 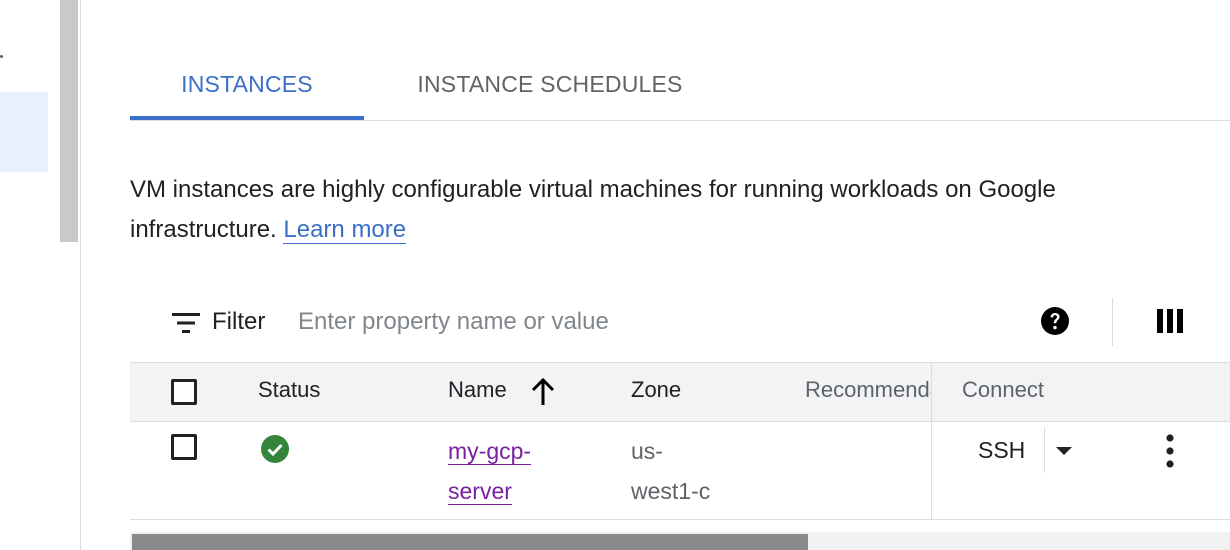 What do you see at coordinates (80, 275) in the screenshot?
I see `nav-divider` at bounding box center [80, 275].